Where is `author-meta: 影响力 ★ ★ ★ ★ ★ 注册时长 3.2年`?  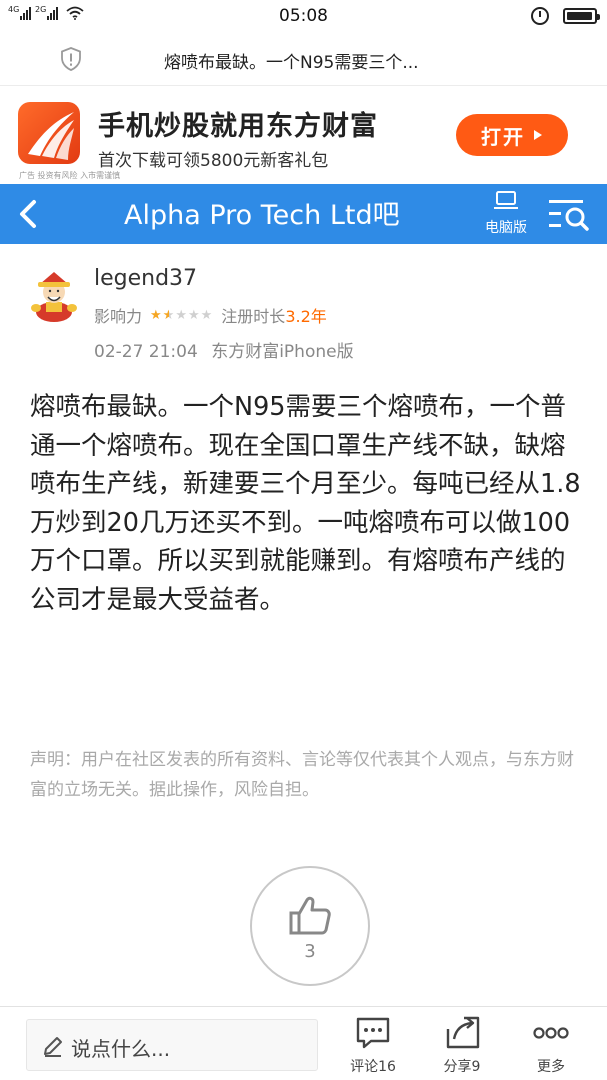
author-meta: 影响力 ★ ★ ★ ★ ★ 注册时长 3.2年 is located at coordinates (210, 315).